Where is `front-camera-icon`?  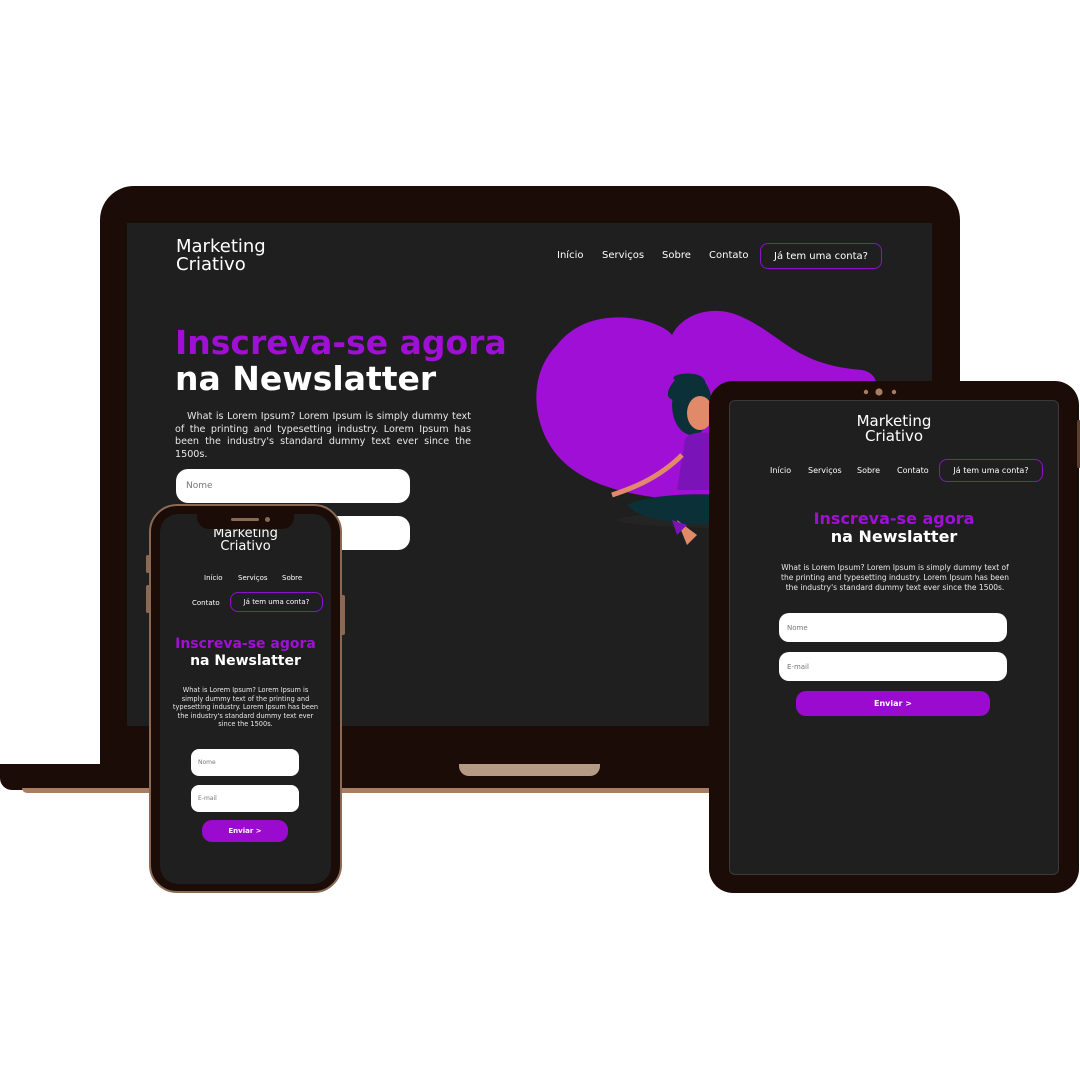 front-camera-icon is located at coordinates (267, 519).